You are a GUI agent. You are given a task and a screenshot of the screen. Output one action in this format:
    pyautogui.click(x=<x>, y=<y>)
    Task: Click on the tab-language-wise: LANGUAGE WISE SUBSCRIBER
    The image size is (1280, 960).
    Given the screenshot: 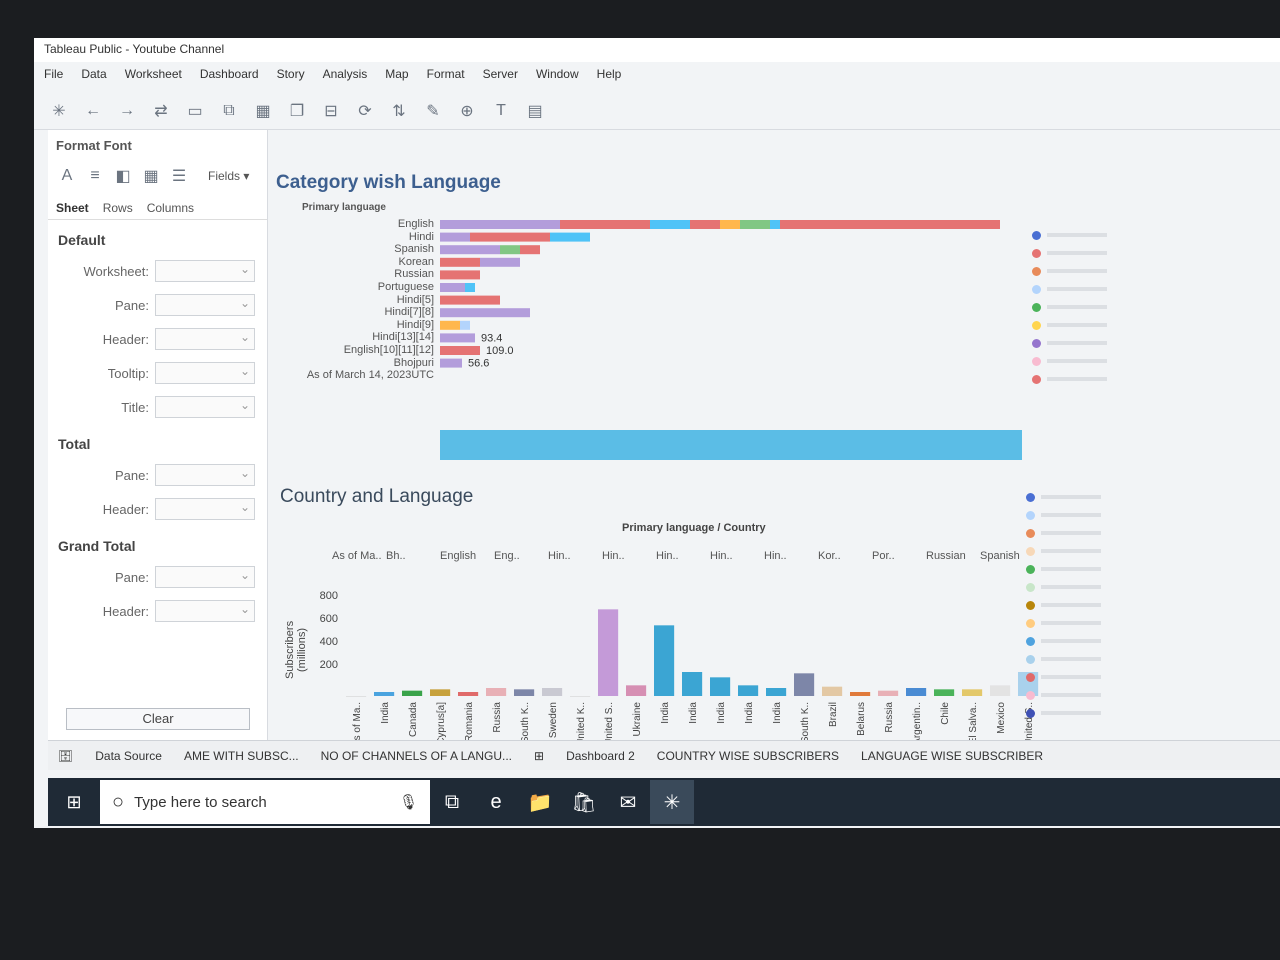 What is the action you would take?
    pyautogui.click(x=952, y=756)
    